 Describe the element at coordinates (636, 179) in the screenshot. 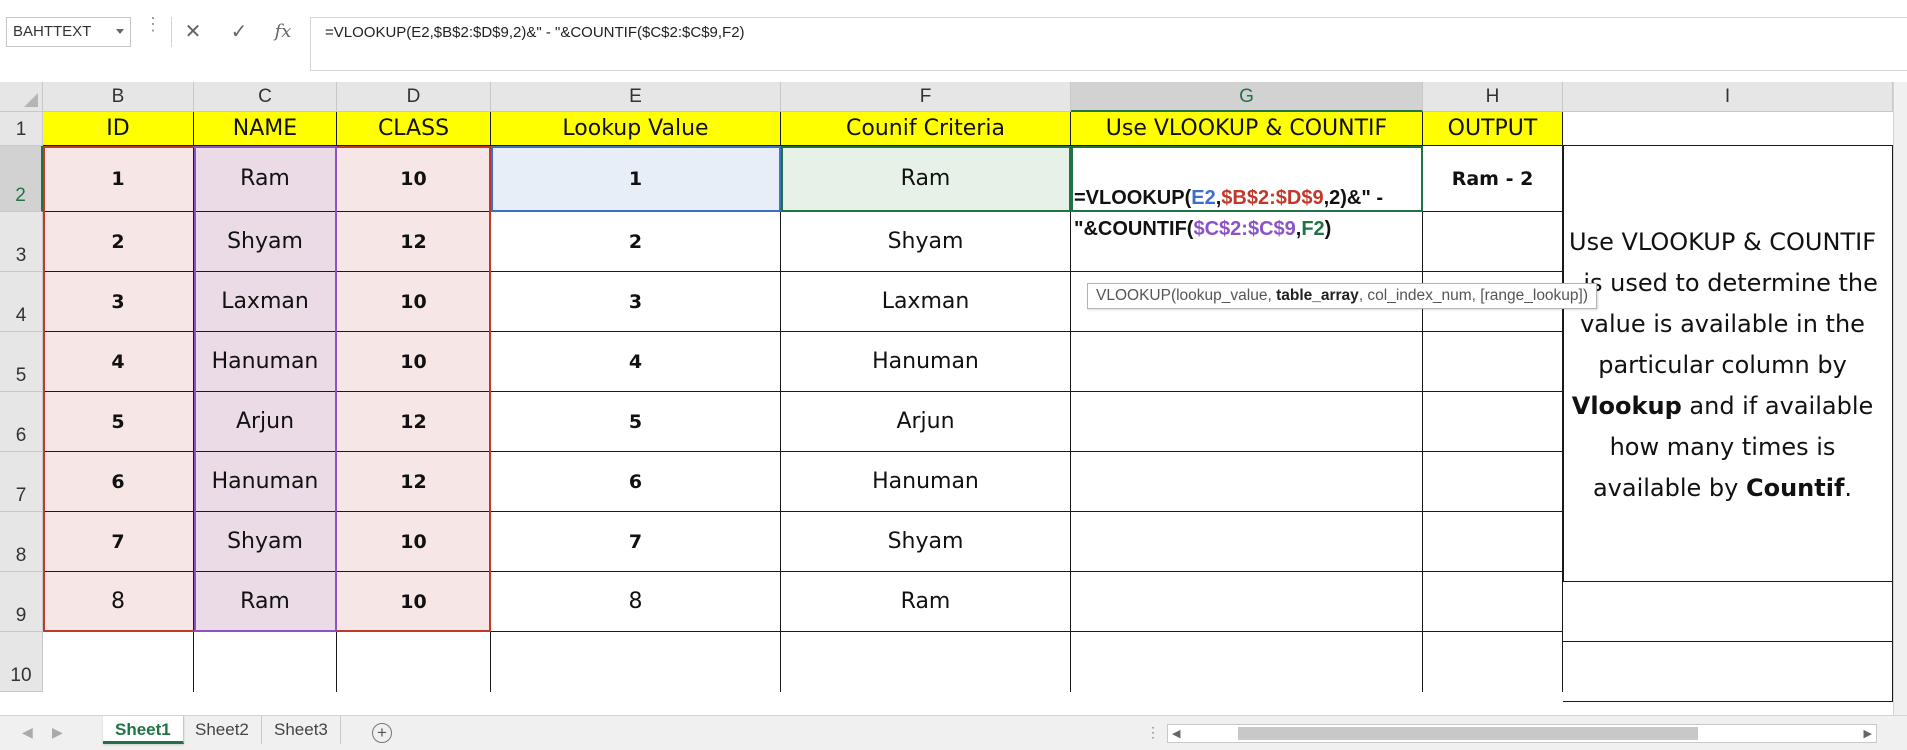

I see `cell-lookup-1: 1` at that location.